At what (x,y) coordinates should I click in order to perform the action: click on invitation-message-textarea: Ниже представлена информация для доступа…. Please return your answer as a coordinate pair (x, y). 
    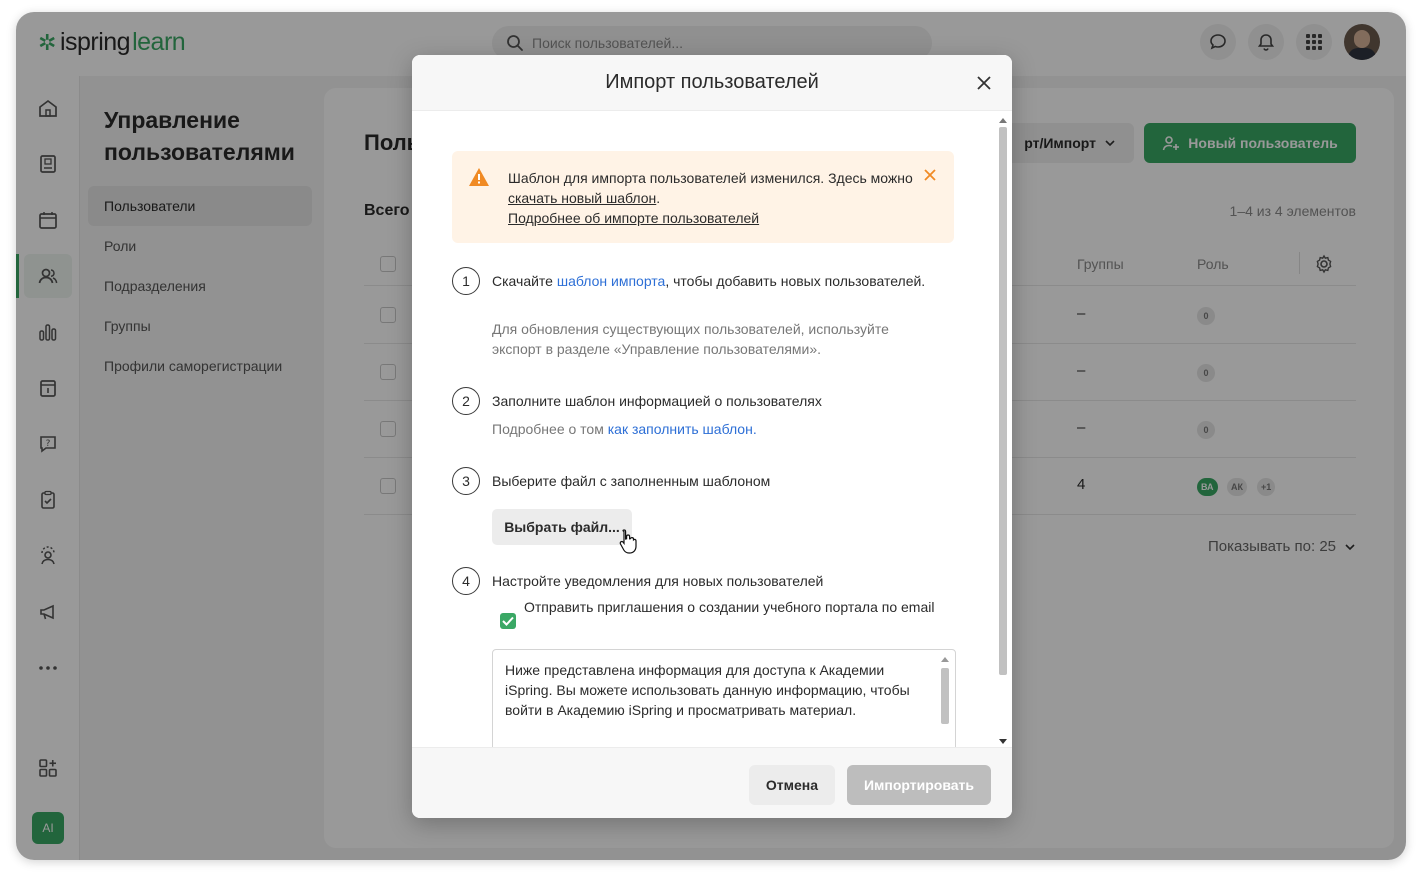
    Looking at the image, I should click on (724, 698).